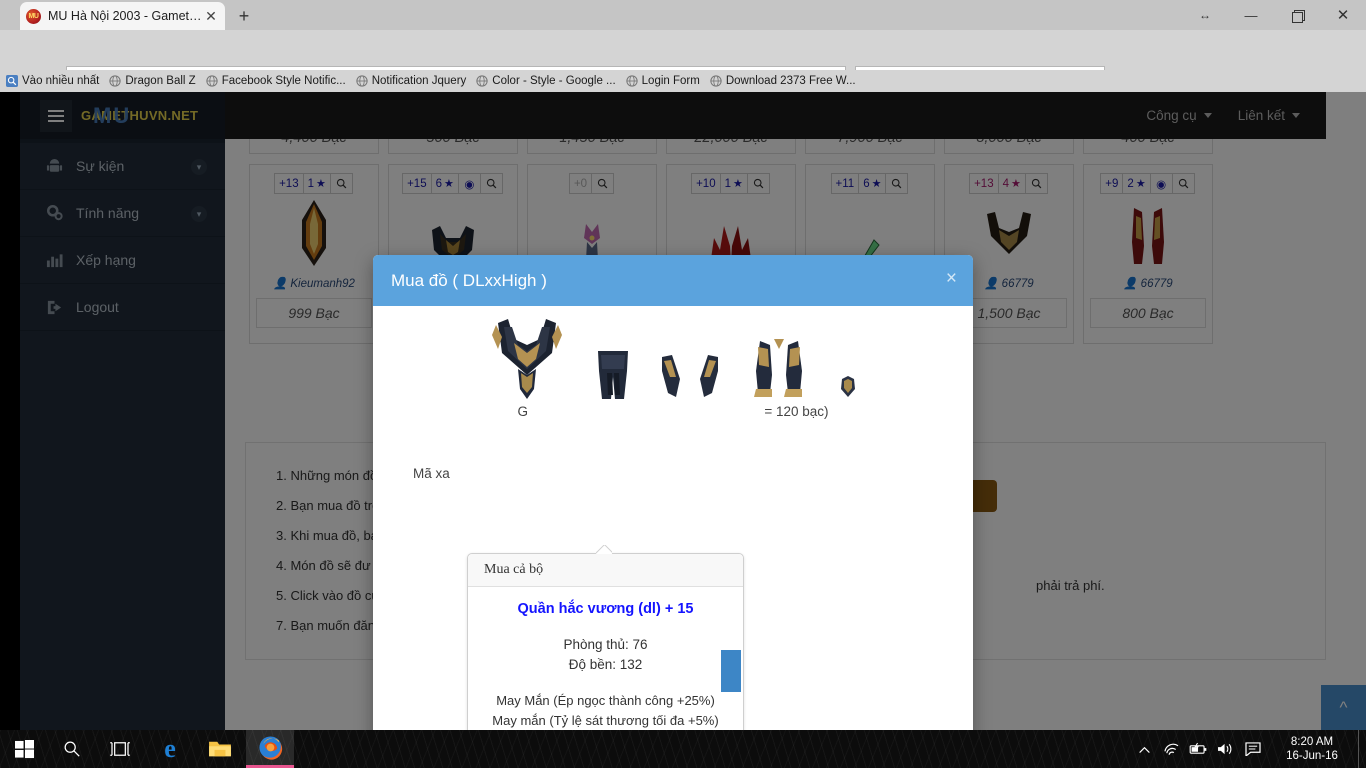  I want to click on mu-logo-icon: MU, so click(33, 16).